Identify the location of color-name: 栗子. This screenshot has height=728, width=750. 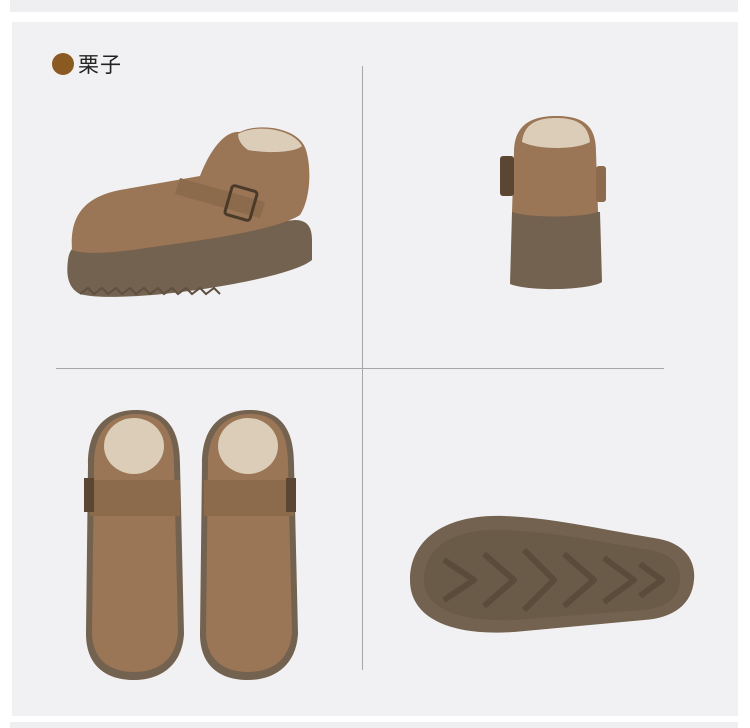
(100, 65).